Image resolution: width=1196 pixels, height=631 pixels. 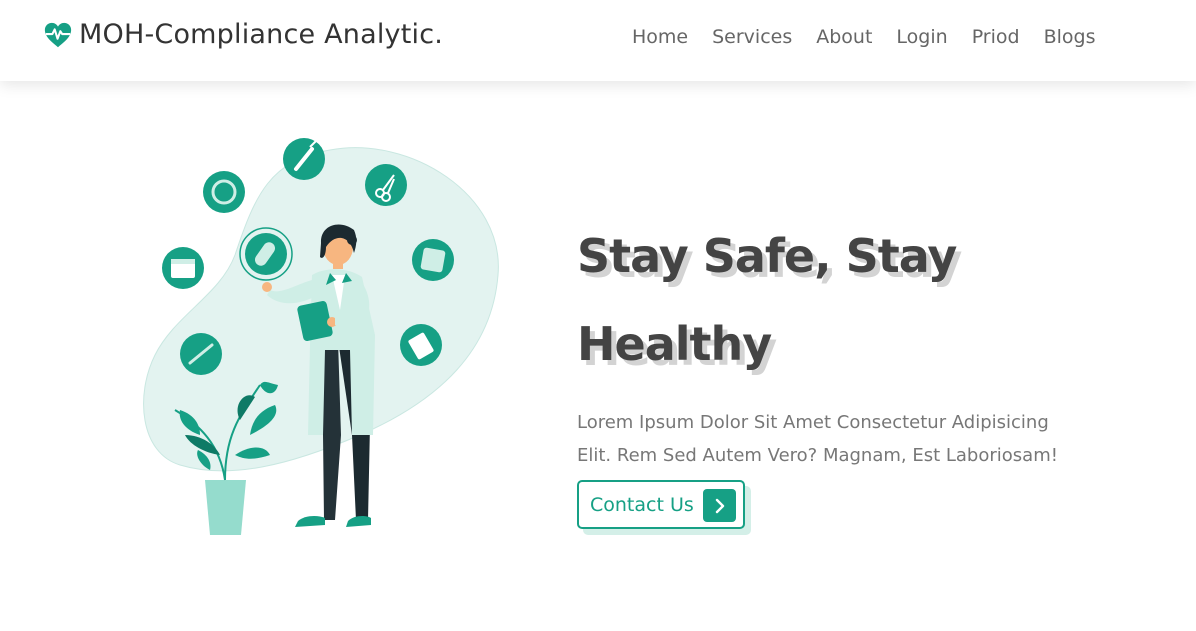 What do you see at coordinates (660, 37) in the screenshot?
I see `nav-home: Home` at bounding box center [660, 37].